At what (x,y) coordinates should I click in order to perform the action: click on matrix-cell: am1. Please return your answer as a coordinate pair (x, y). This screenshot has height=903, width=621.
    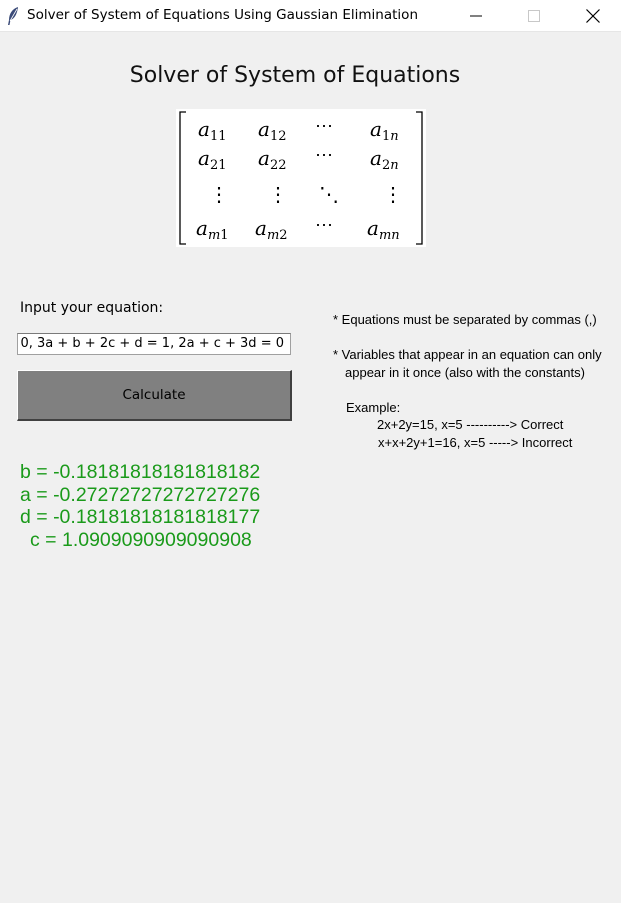
    Looking at the image, I should click on (212, 229).